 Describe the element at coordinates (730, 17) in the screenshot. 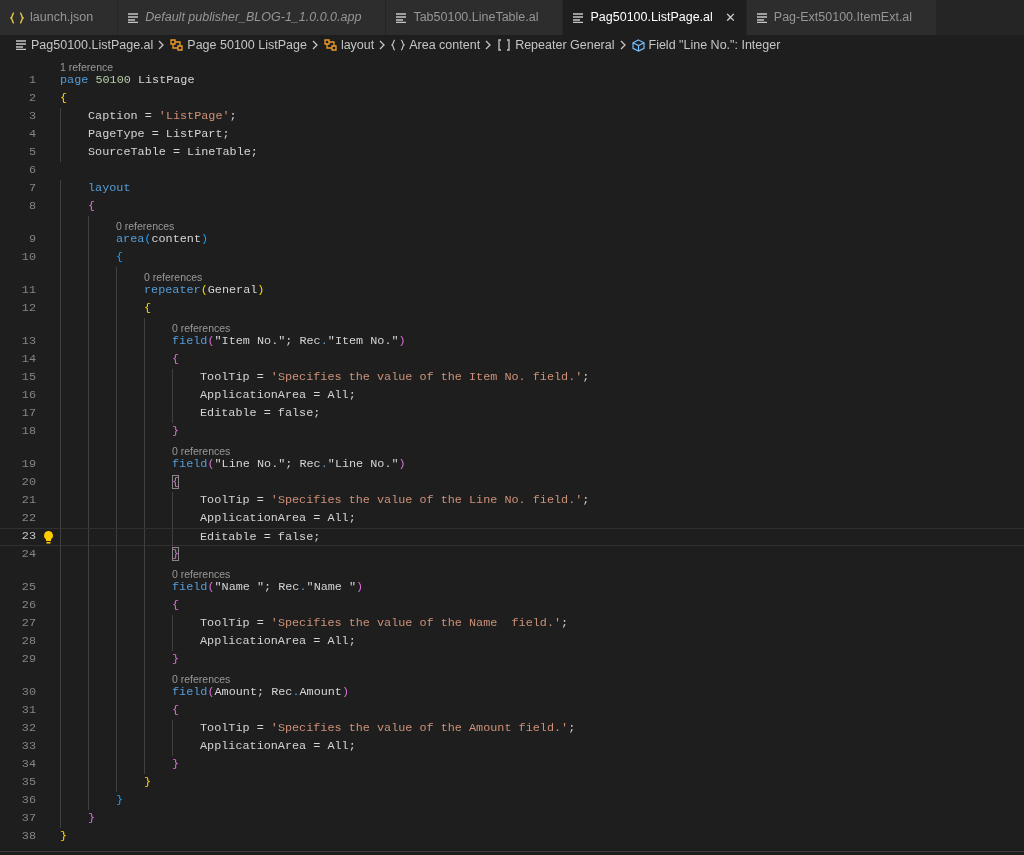

I see `close-button: ✕` at that location.